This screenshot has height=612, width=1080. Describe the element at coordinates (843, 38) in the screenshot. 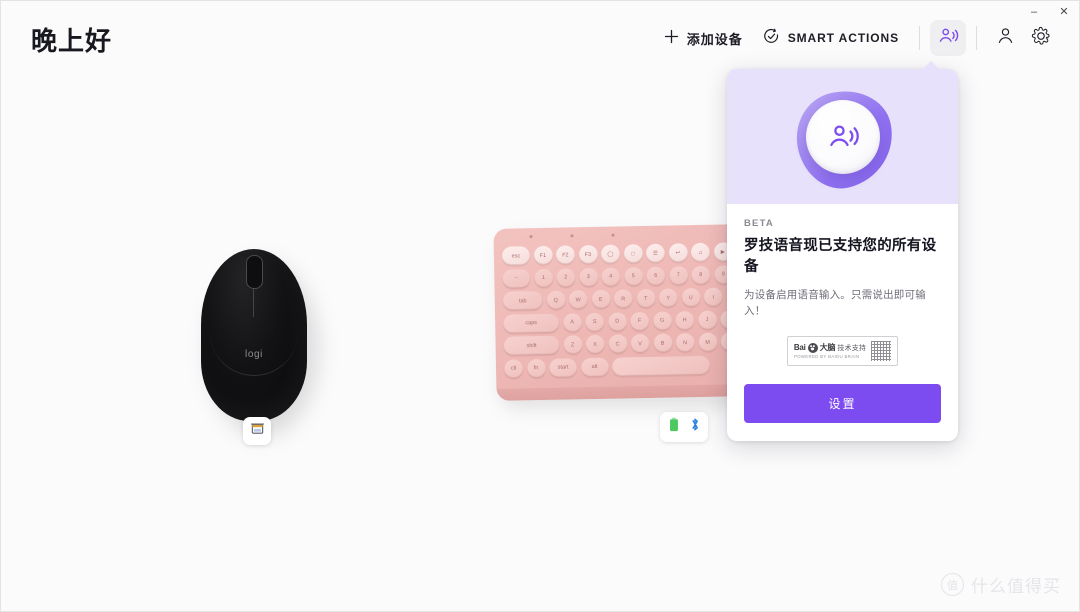

I see `smart-actions-label: SMART ACTIONS` at that location.